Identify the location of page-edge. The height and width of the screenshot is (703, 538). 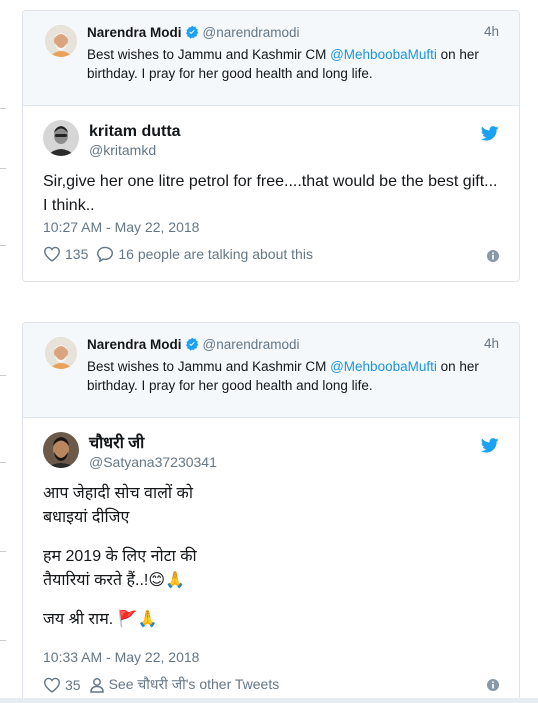
(269, 700).